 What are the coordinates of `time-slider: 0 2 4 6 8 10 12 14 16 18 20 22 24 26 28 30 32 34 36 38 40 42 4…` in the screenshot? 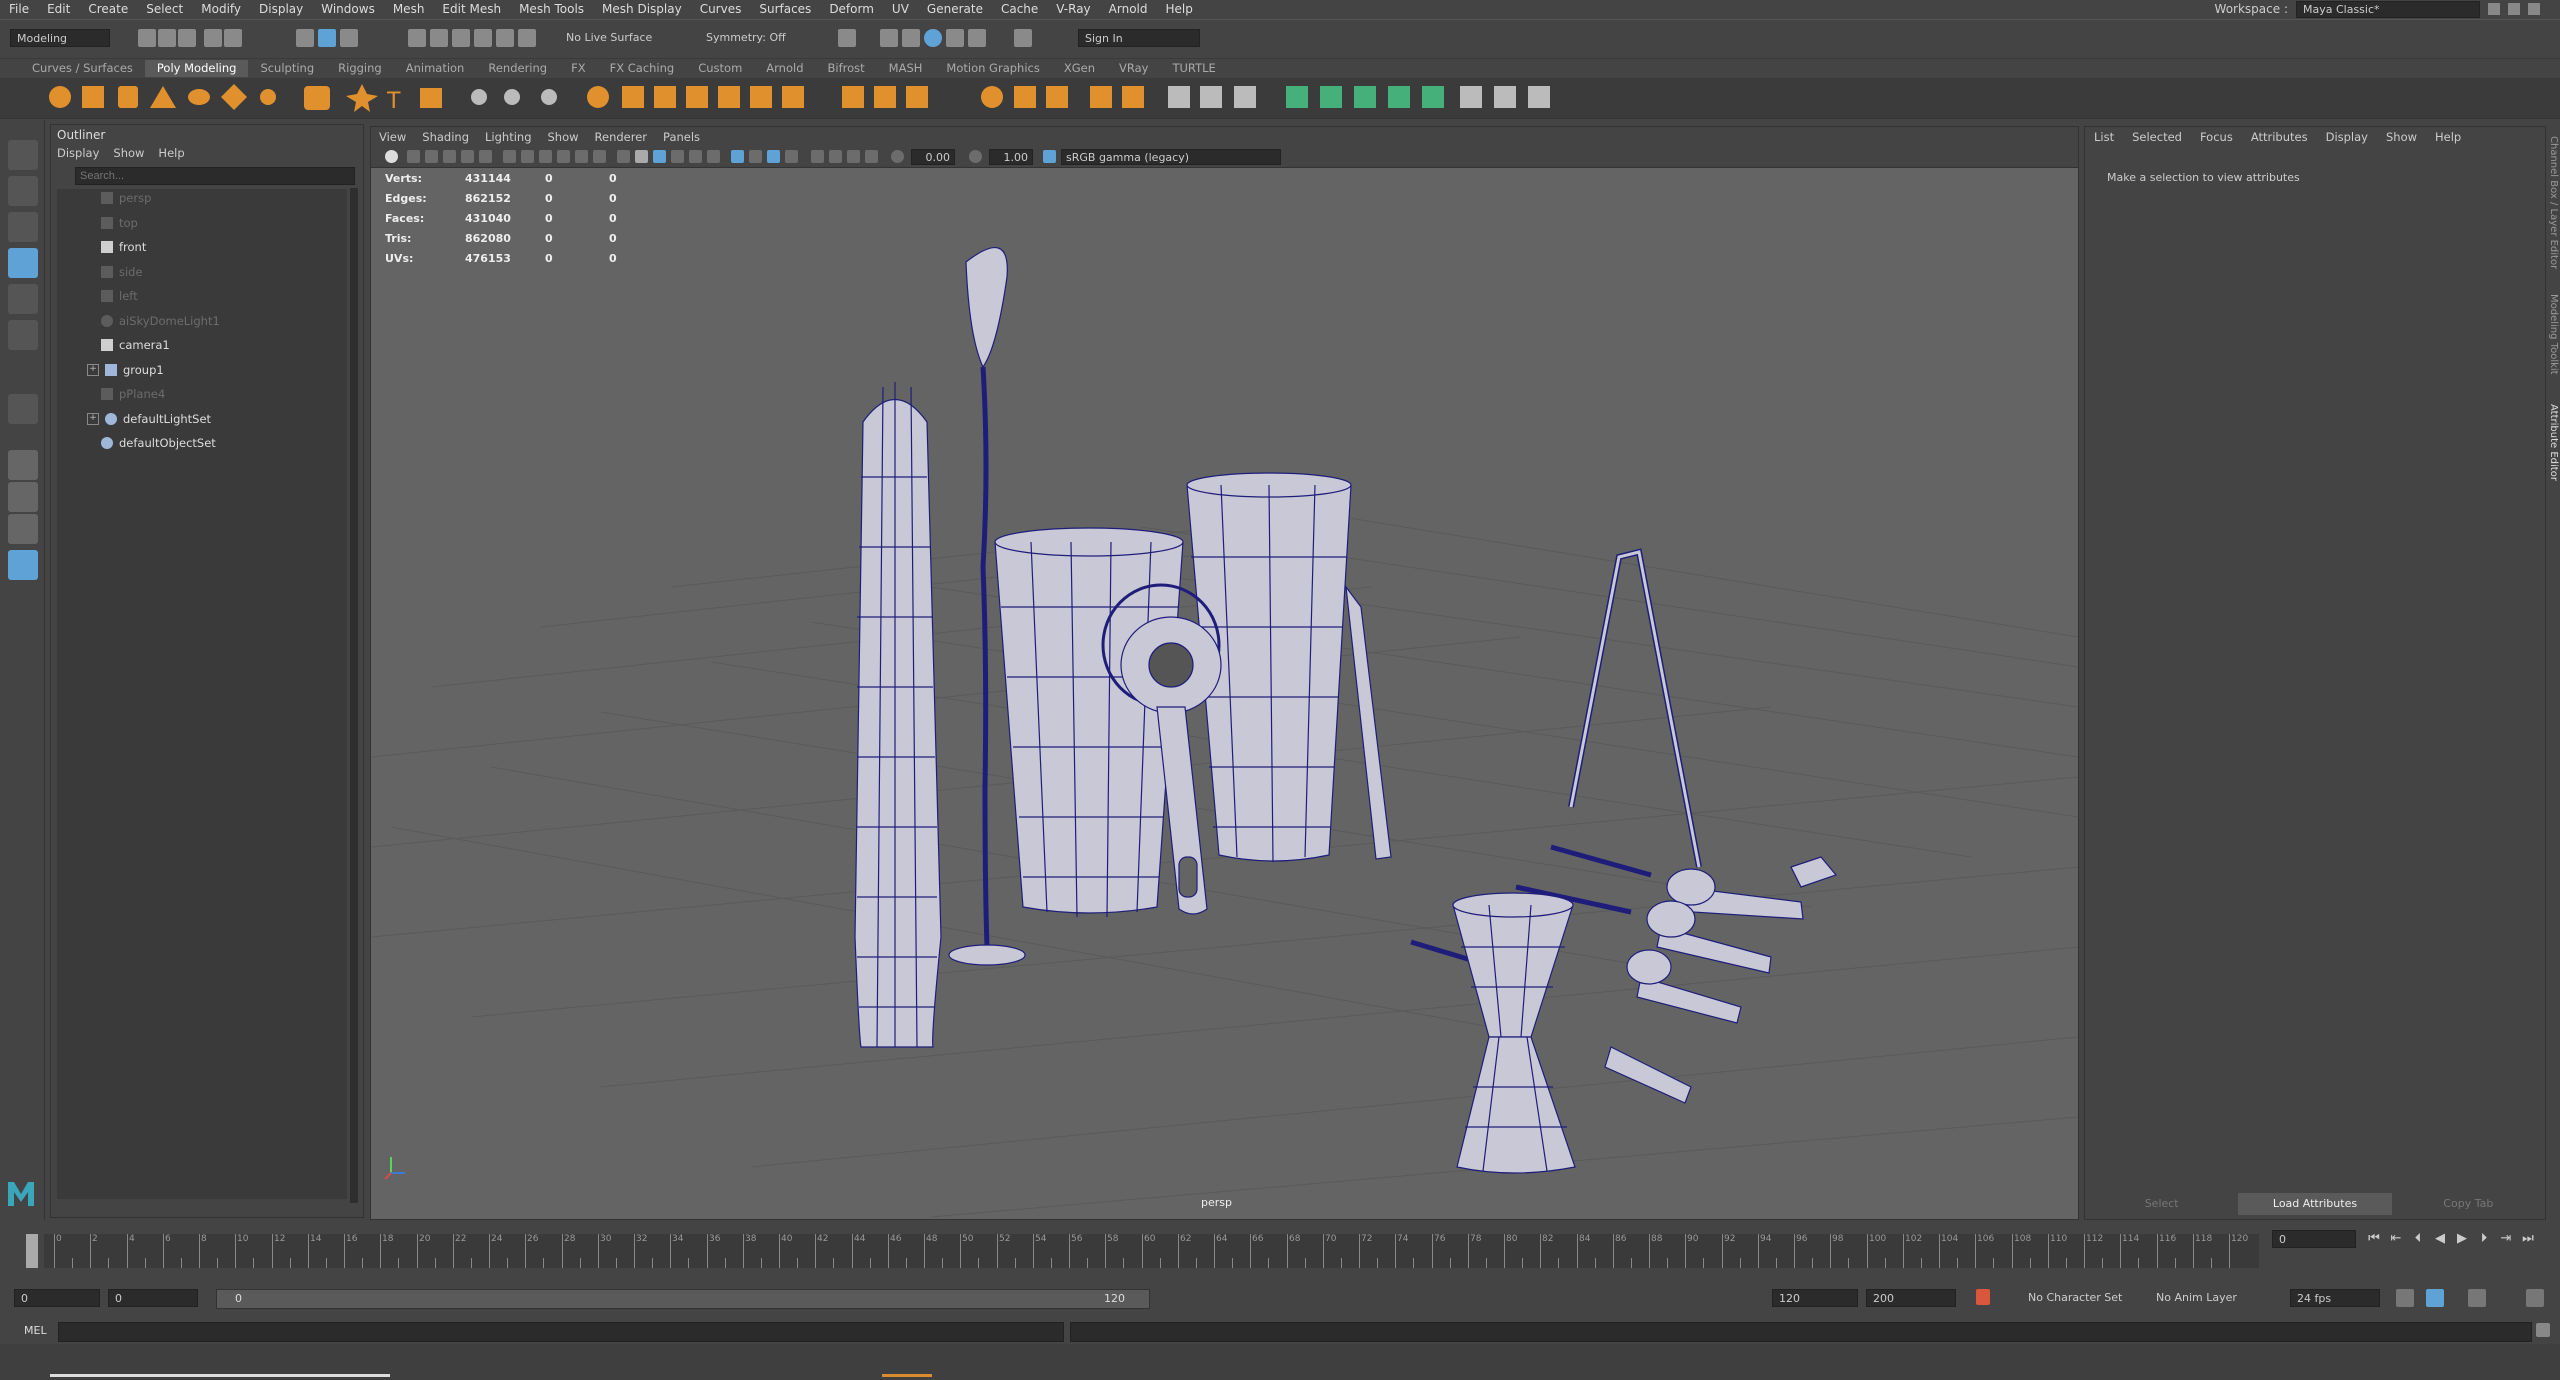 It's located at (1136, 1247).